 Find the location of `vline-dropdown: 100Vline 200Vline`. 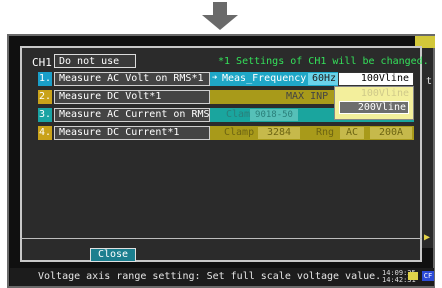

vline-dropdown: 100Vline 200Vline is located at coordinates (374, 103).